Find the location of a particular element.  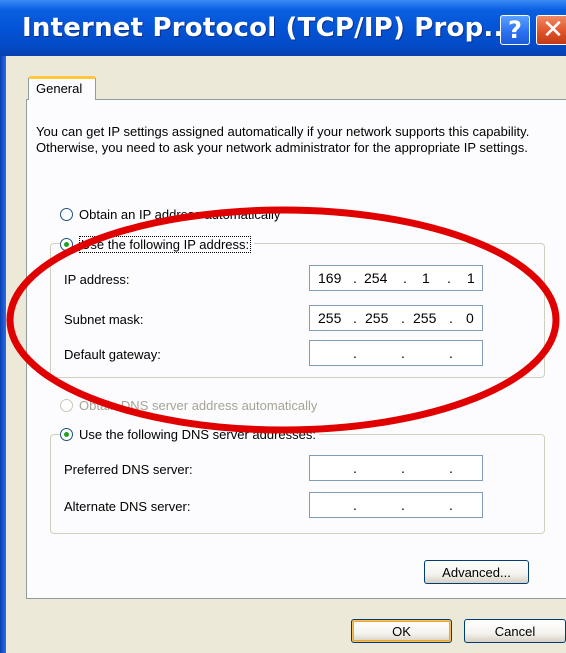

subnet-mask-label: Subnet mask: is located at coordinates (104, 319).